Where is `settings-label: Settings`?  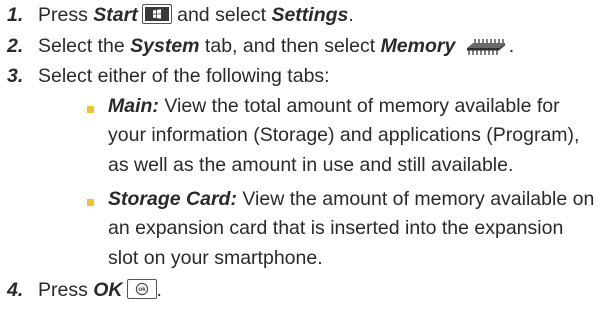 settings-label: Settings is located at coordinates (310, 15).